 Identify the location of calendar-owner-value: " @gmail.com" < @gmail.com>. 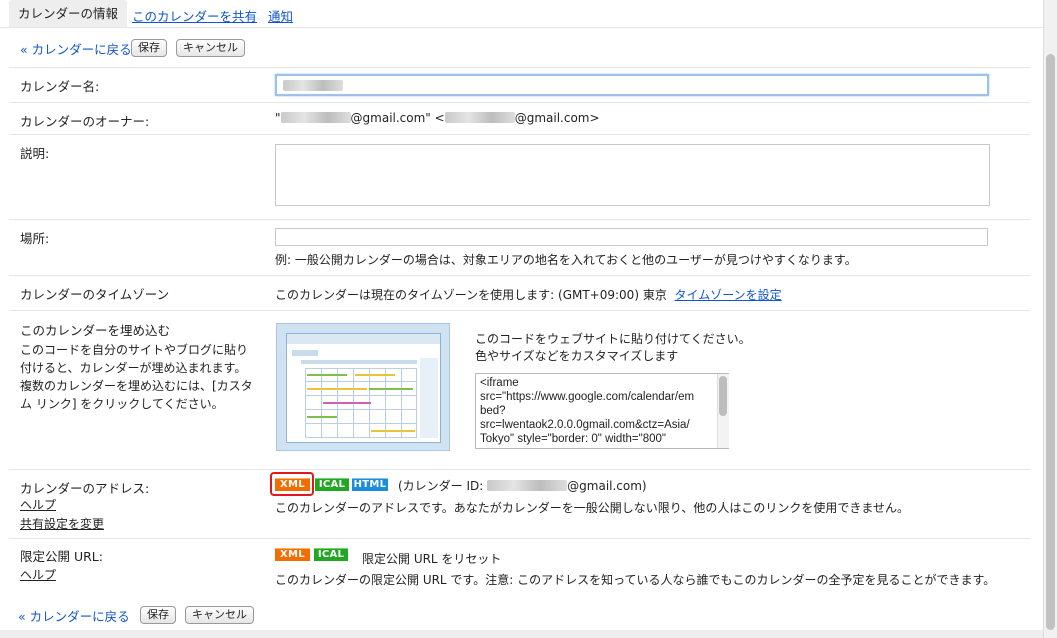
(437, 118).